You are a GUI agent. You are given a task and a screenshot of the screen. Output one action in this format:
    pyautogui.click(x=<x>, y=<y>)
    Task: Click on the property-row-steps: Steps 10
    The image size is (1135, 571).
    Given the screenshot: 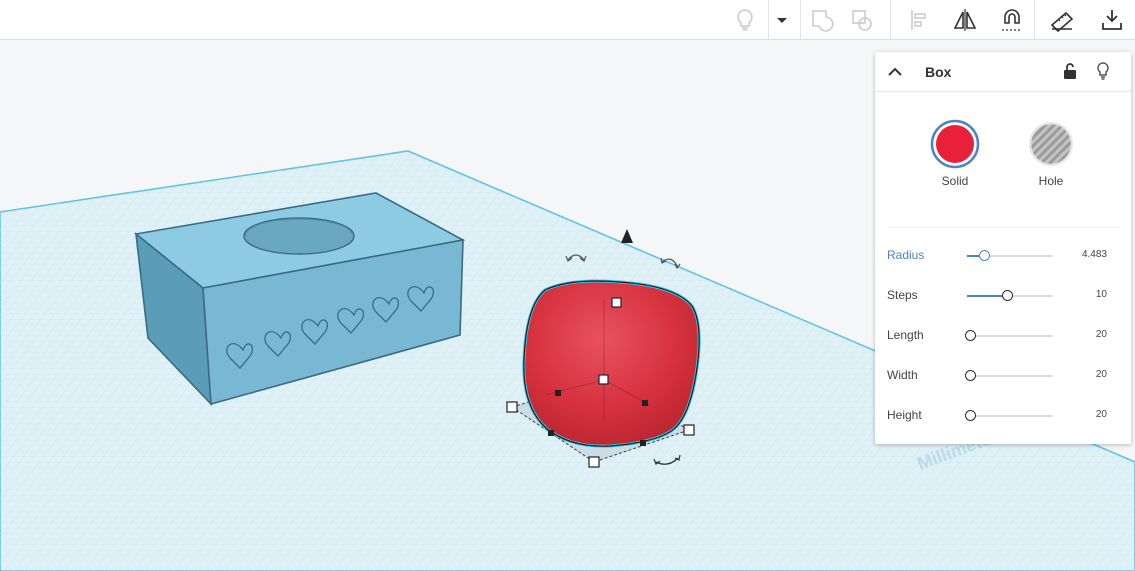 What is the action you would take?
    pyautogui.click(x=1003, y=296)
    